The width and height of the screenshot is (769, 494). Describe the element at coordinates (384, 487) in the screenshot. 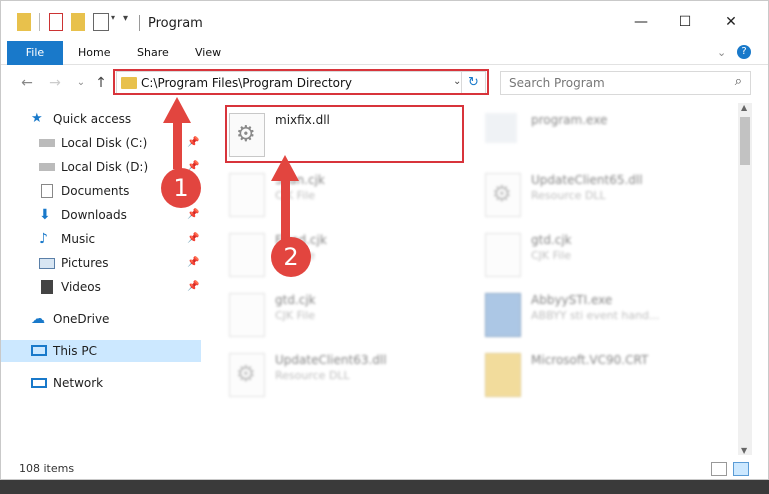

I see `desktop-background` at that location.